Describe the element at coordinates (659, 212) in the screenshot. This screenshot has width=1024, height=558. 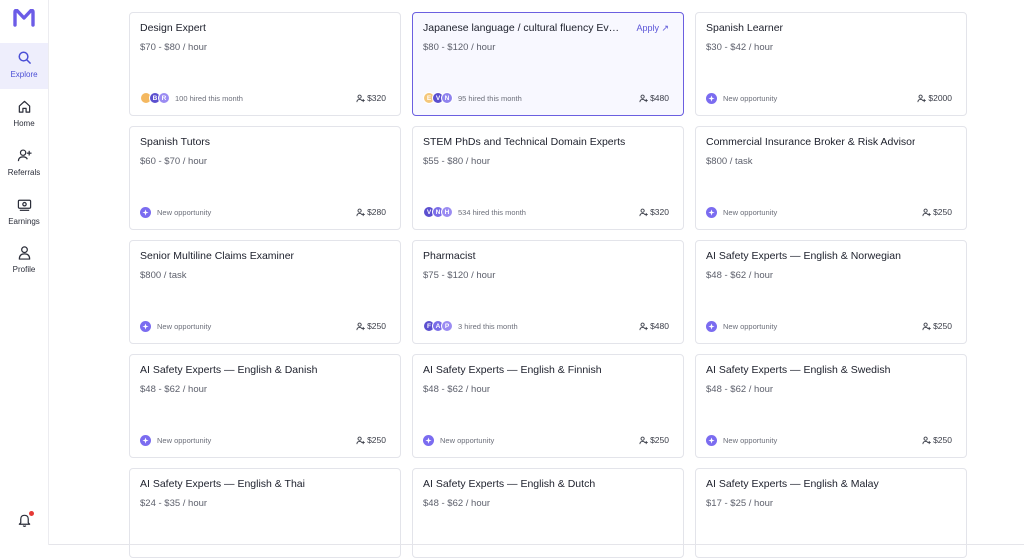
I see `referral-bonus-amount: $320` at that location.